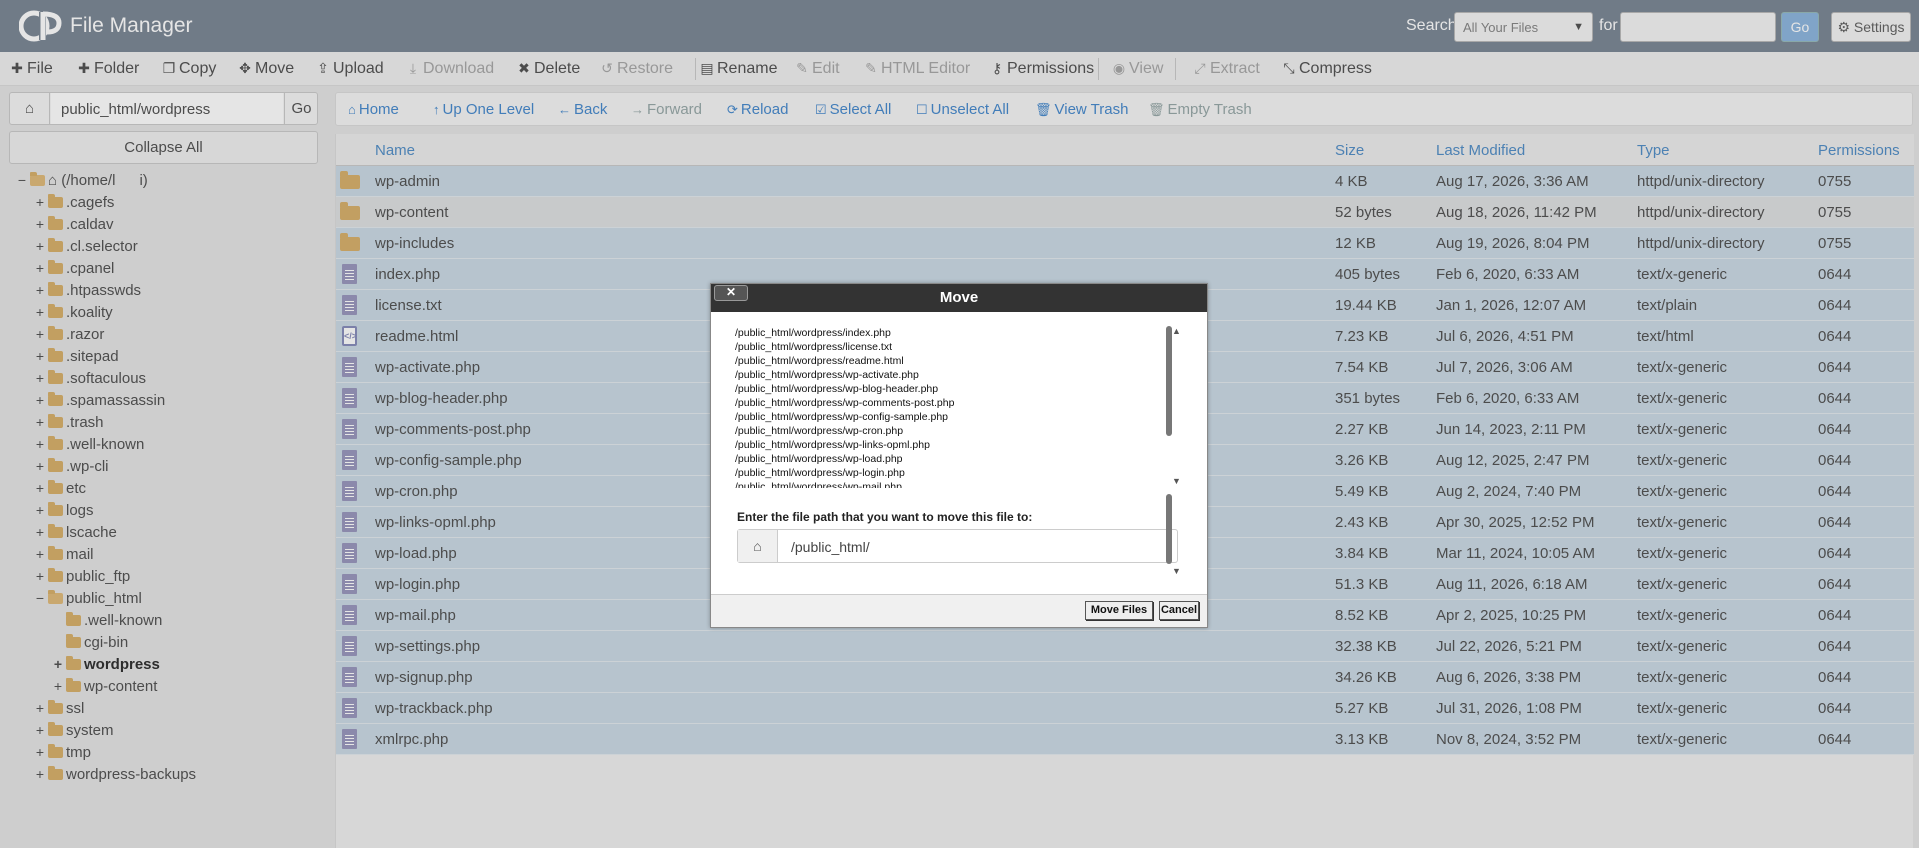  I want to click on file-path-item: /public_html/wordpress/index.php, so click(813, 333).